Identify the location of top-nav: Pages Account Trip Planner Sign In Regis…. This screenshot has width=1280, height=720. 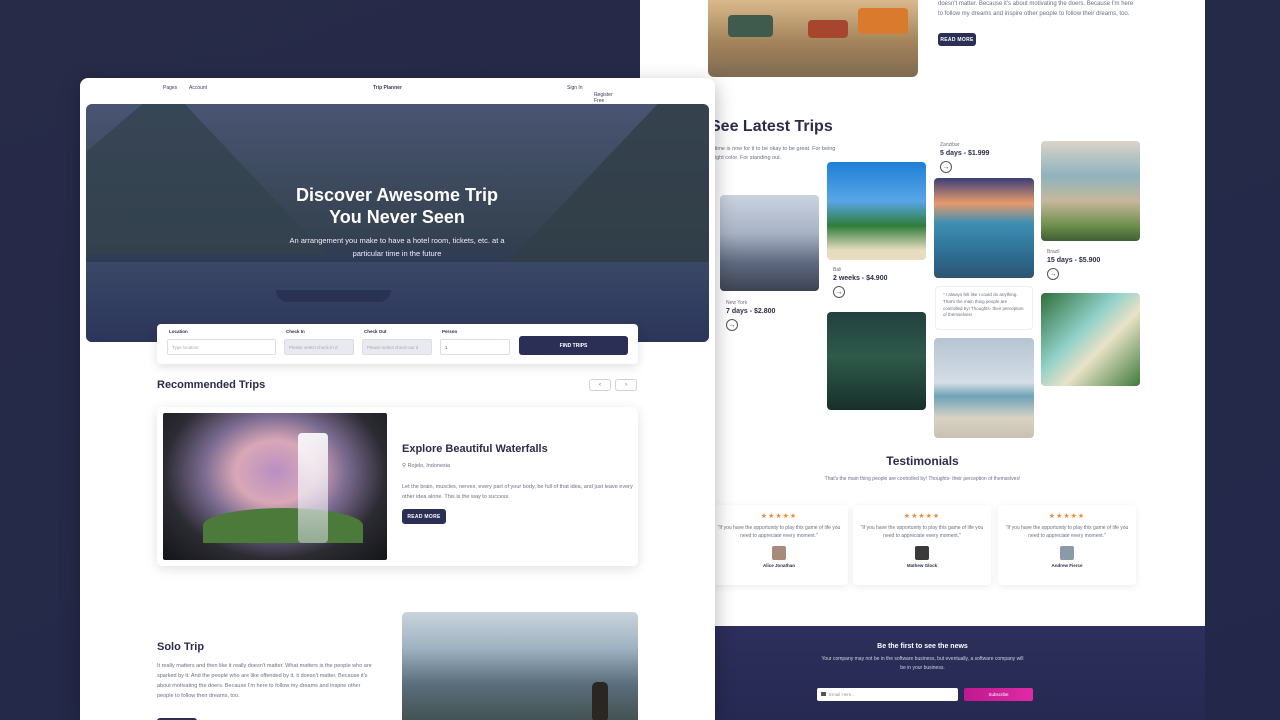
(397, 91).